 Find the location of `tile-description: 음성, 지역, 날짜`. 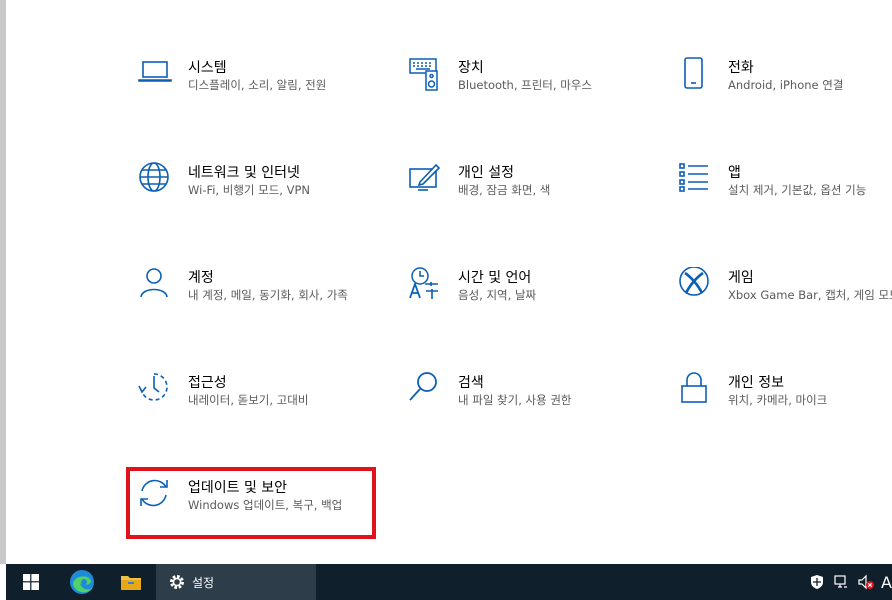

tile-description: 음성, 지역, 날짜 is located at coordinates (497, 295).